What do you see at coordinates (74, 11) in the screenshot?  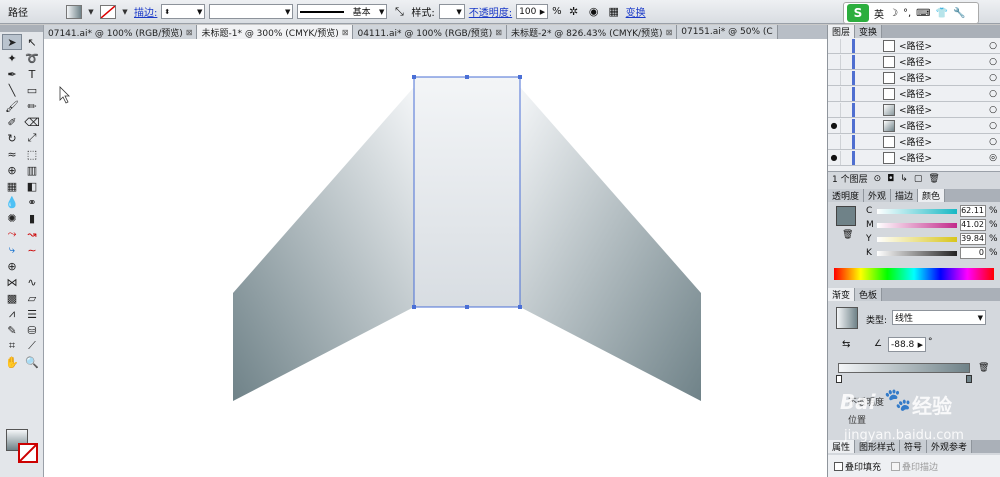 I see `fill-swatch` at bounding box center [74, 11].